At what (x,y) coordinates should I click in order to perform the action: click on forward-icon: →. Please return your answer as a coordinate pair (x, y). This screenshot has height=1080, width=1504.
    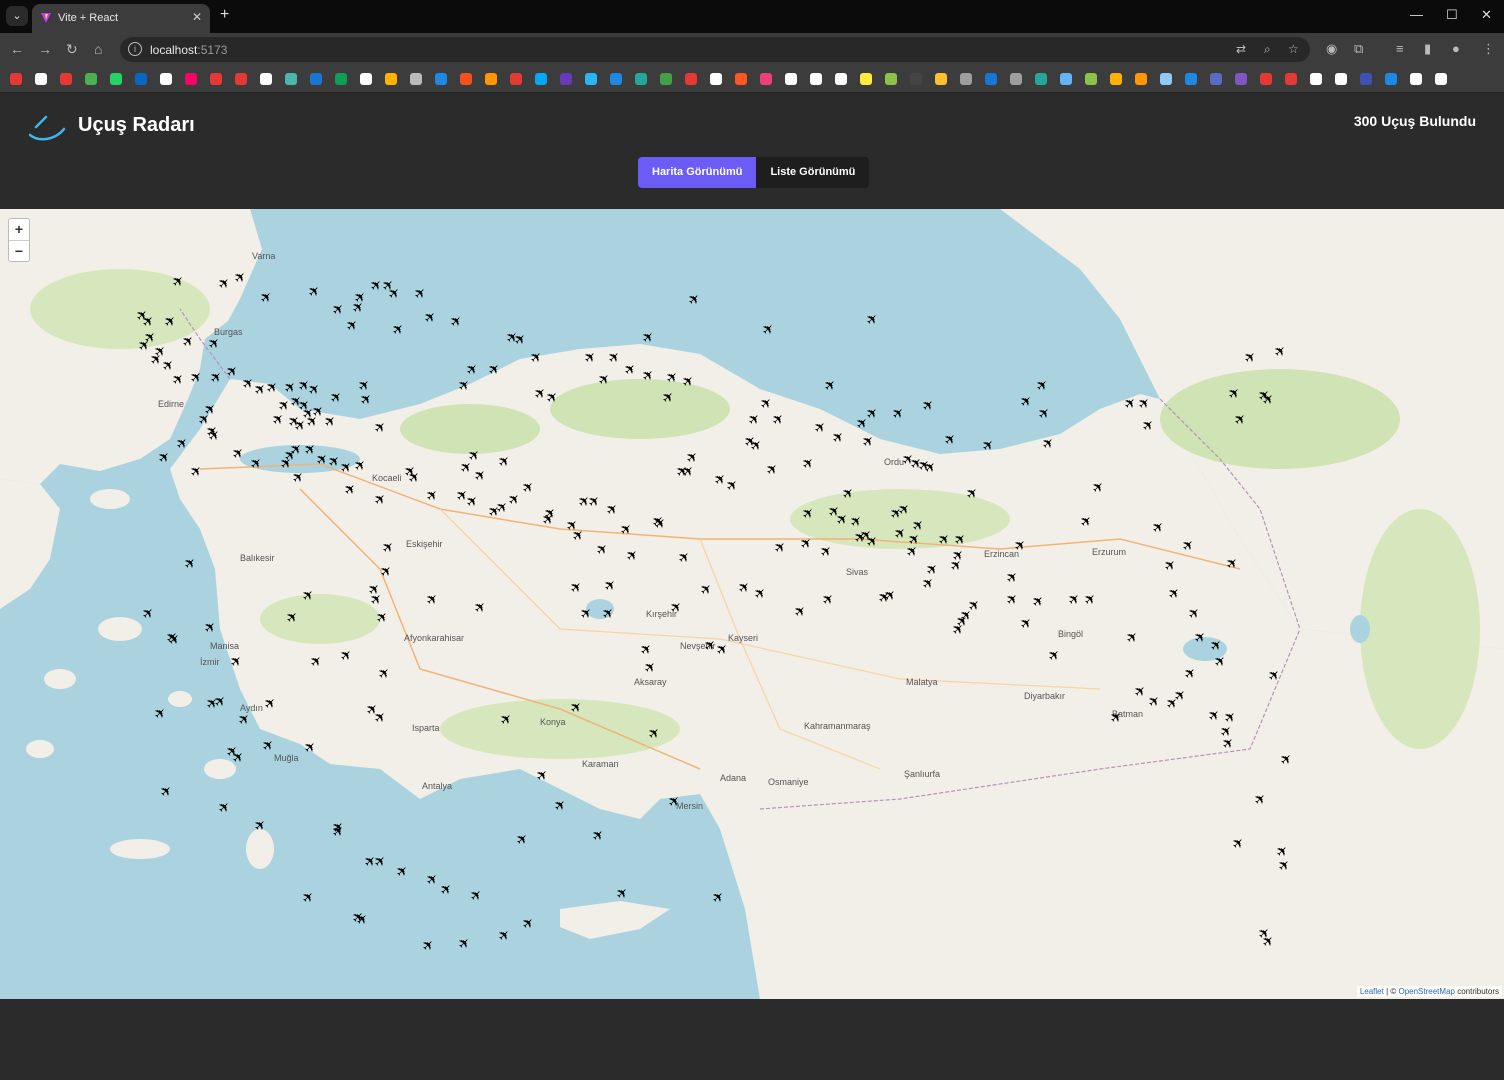
    Looking at the image, I should click on (45, 49).